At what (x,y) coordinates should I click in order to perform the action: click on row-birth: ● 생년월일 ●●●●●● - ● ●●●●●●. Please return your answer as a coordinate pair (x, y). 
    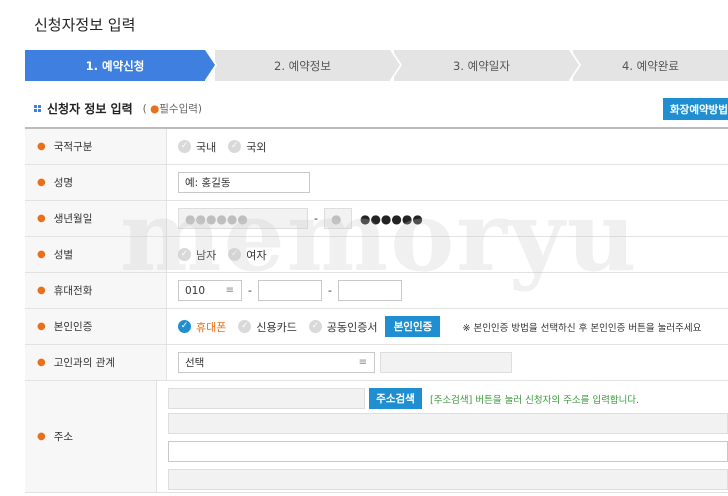
    Looking at the image, I should click on (376, 219).